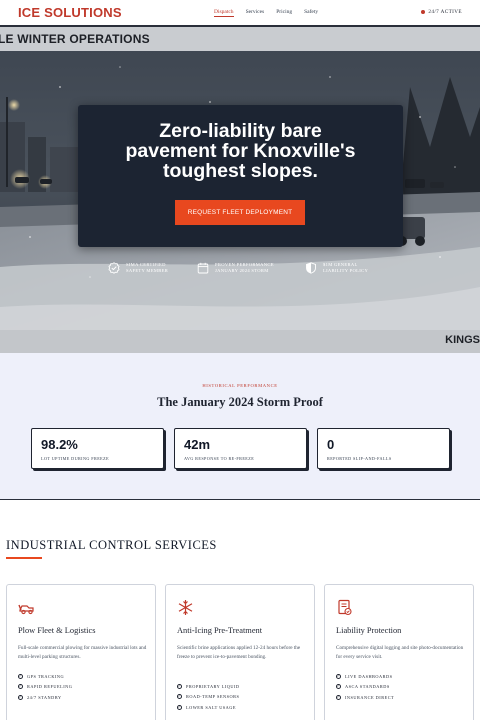  Describe the element at coordinates (311, 268) in the screenshot. I see `shield-icon` at that location.